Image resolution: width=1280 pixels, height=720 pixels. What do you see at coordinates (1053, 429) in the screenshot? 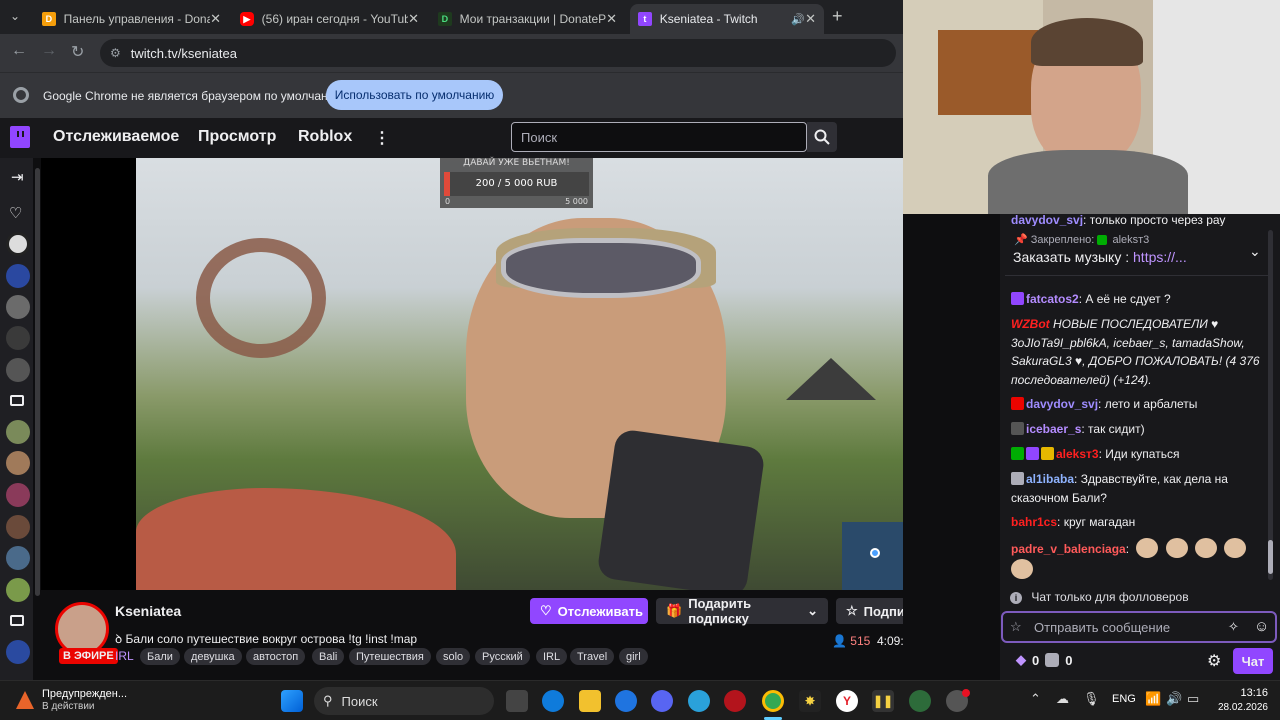
I see `chat-username: icebaer_s` at bounding box center [1053, 429].